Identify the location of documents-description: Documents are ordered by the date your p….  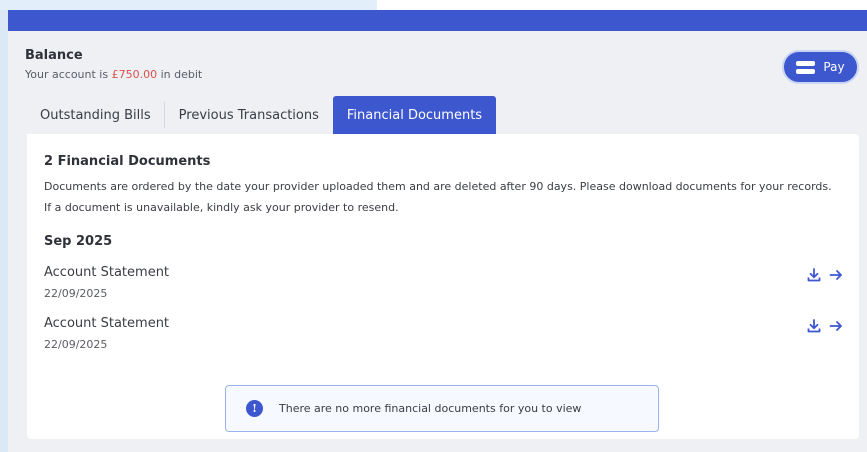
(438, 197).